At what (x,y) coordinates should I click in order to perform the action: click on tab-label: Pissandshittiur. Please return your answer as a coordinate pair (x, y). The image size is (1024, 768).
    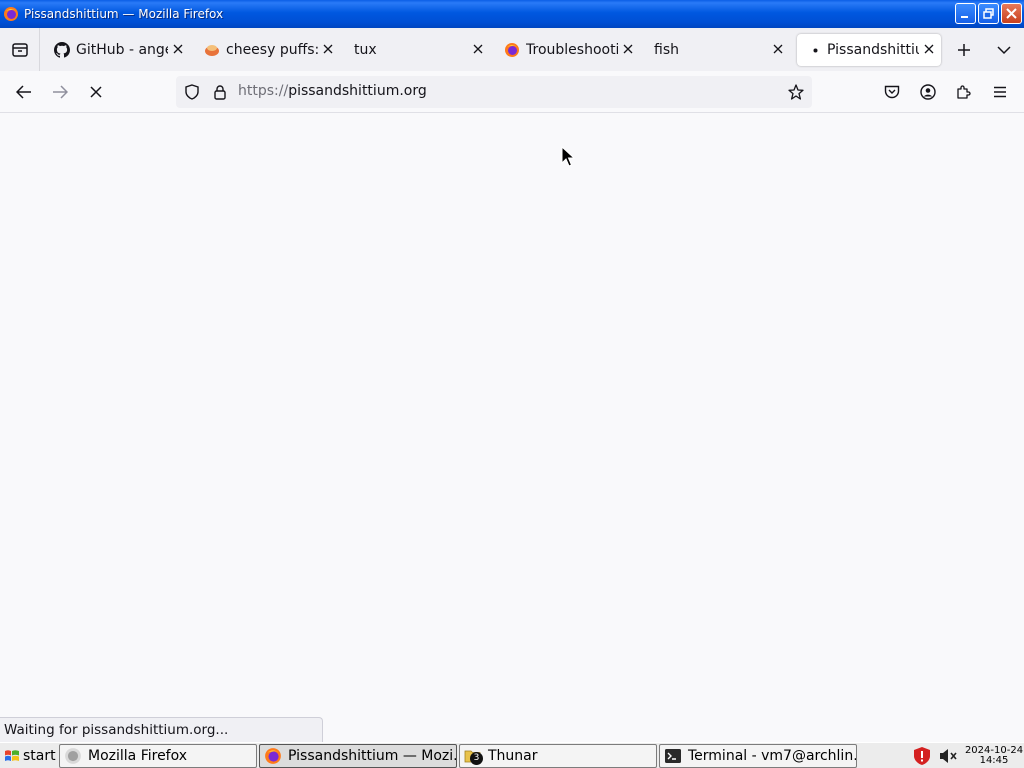
    Looking at the image, I should click on (873, 50).